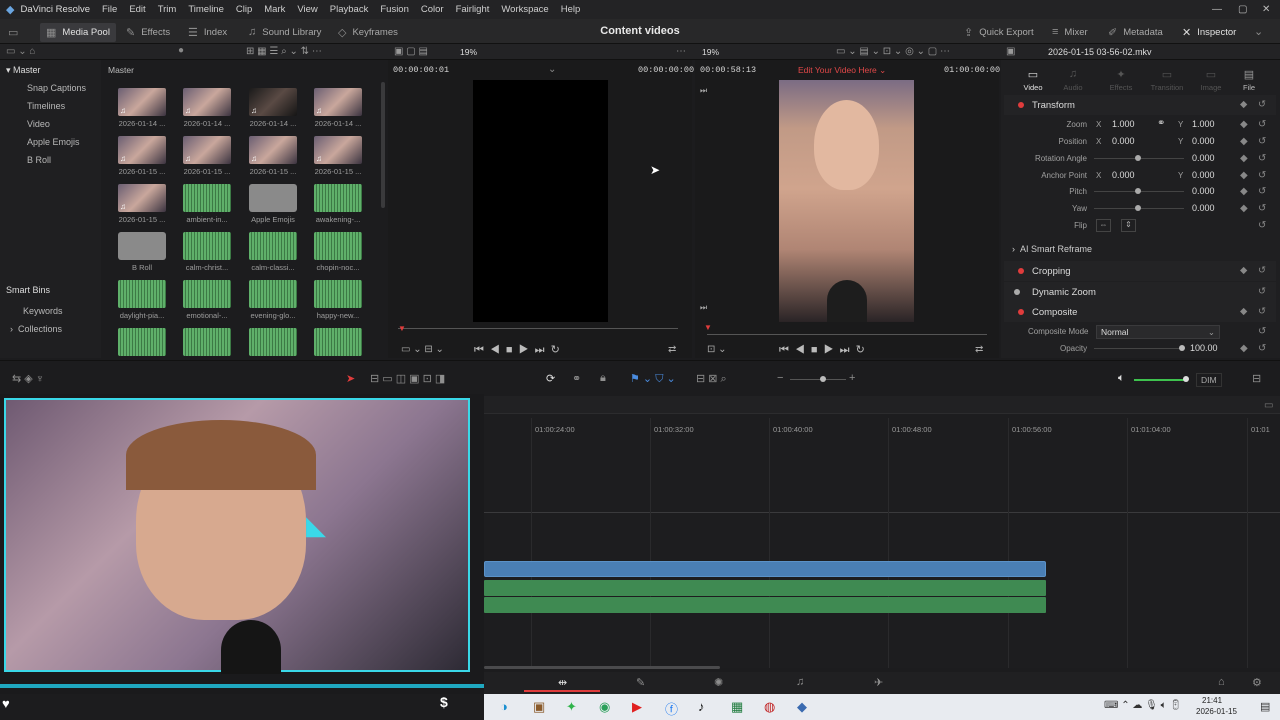 This screenshot has height=720, width=1280. I want to click on dynamic-zoom-section: Dynamic Zoom ↺, so click(1140, 292).